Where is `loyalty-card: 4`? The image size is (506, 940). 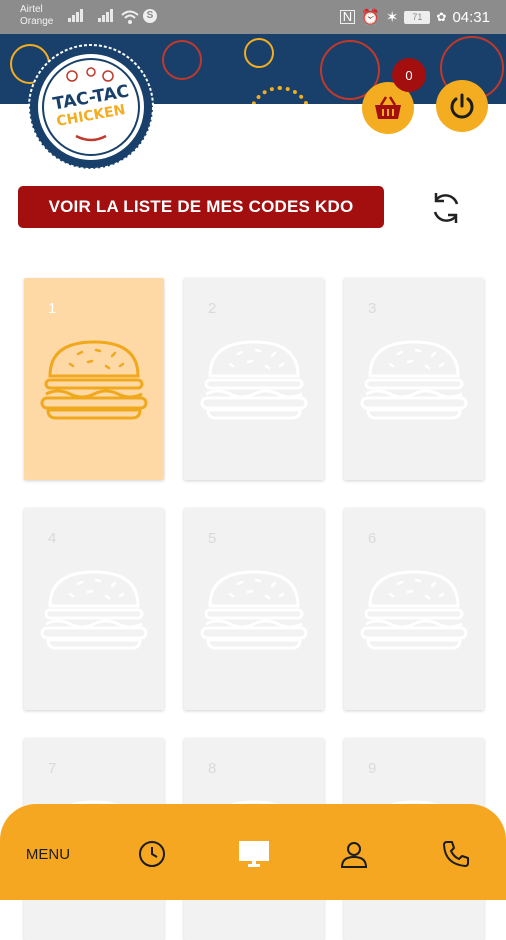 loyalty-card: 4 is located at coordinates (94, 609).